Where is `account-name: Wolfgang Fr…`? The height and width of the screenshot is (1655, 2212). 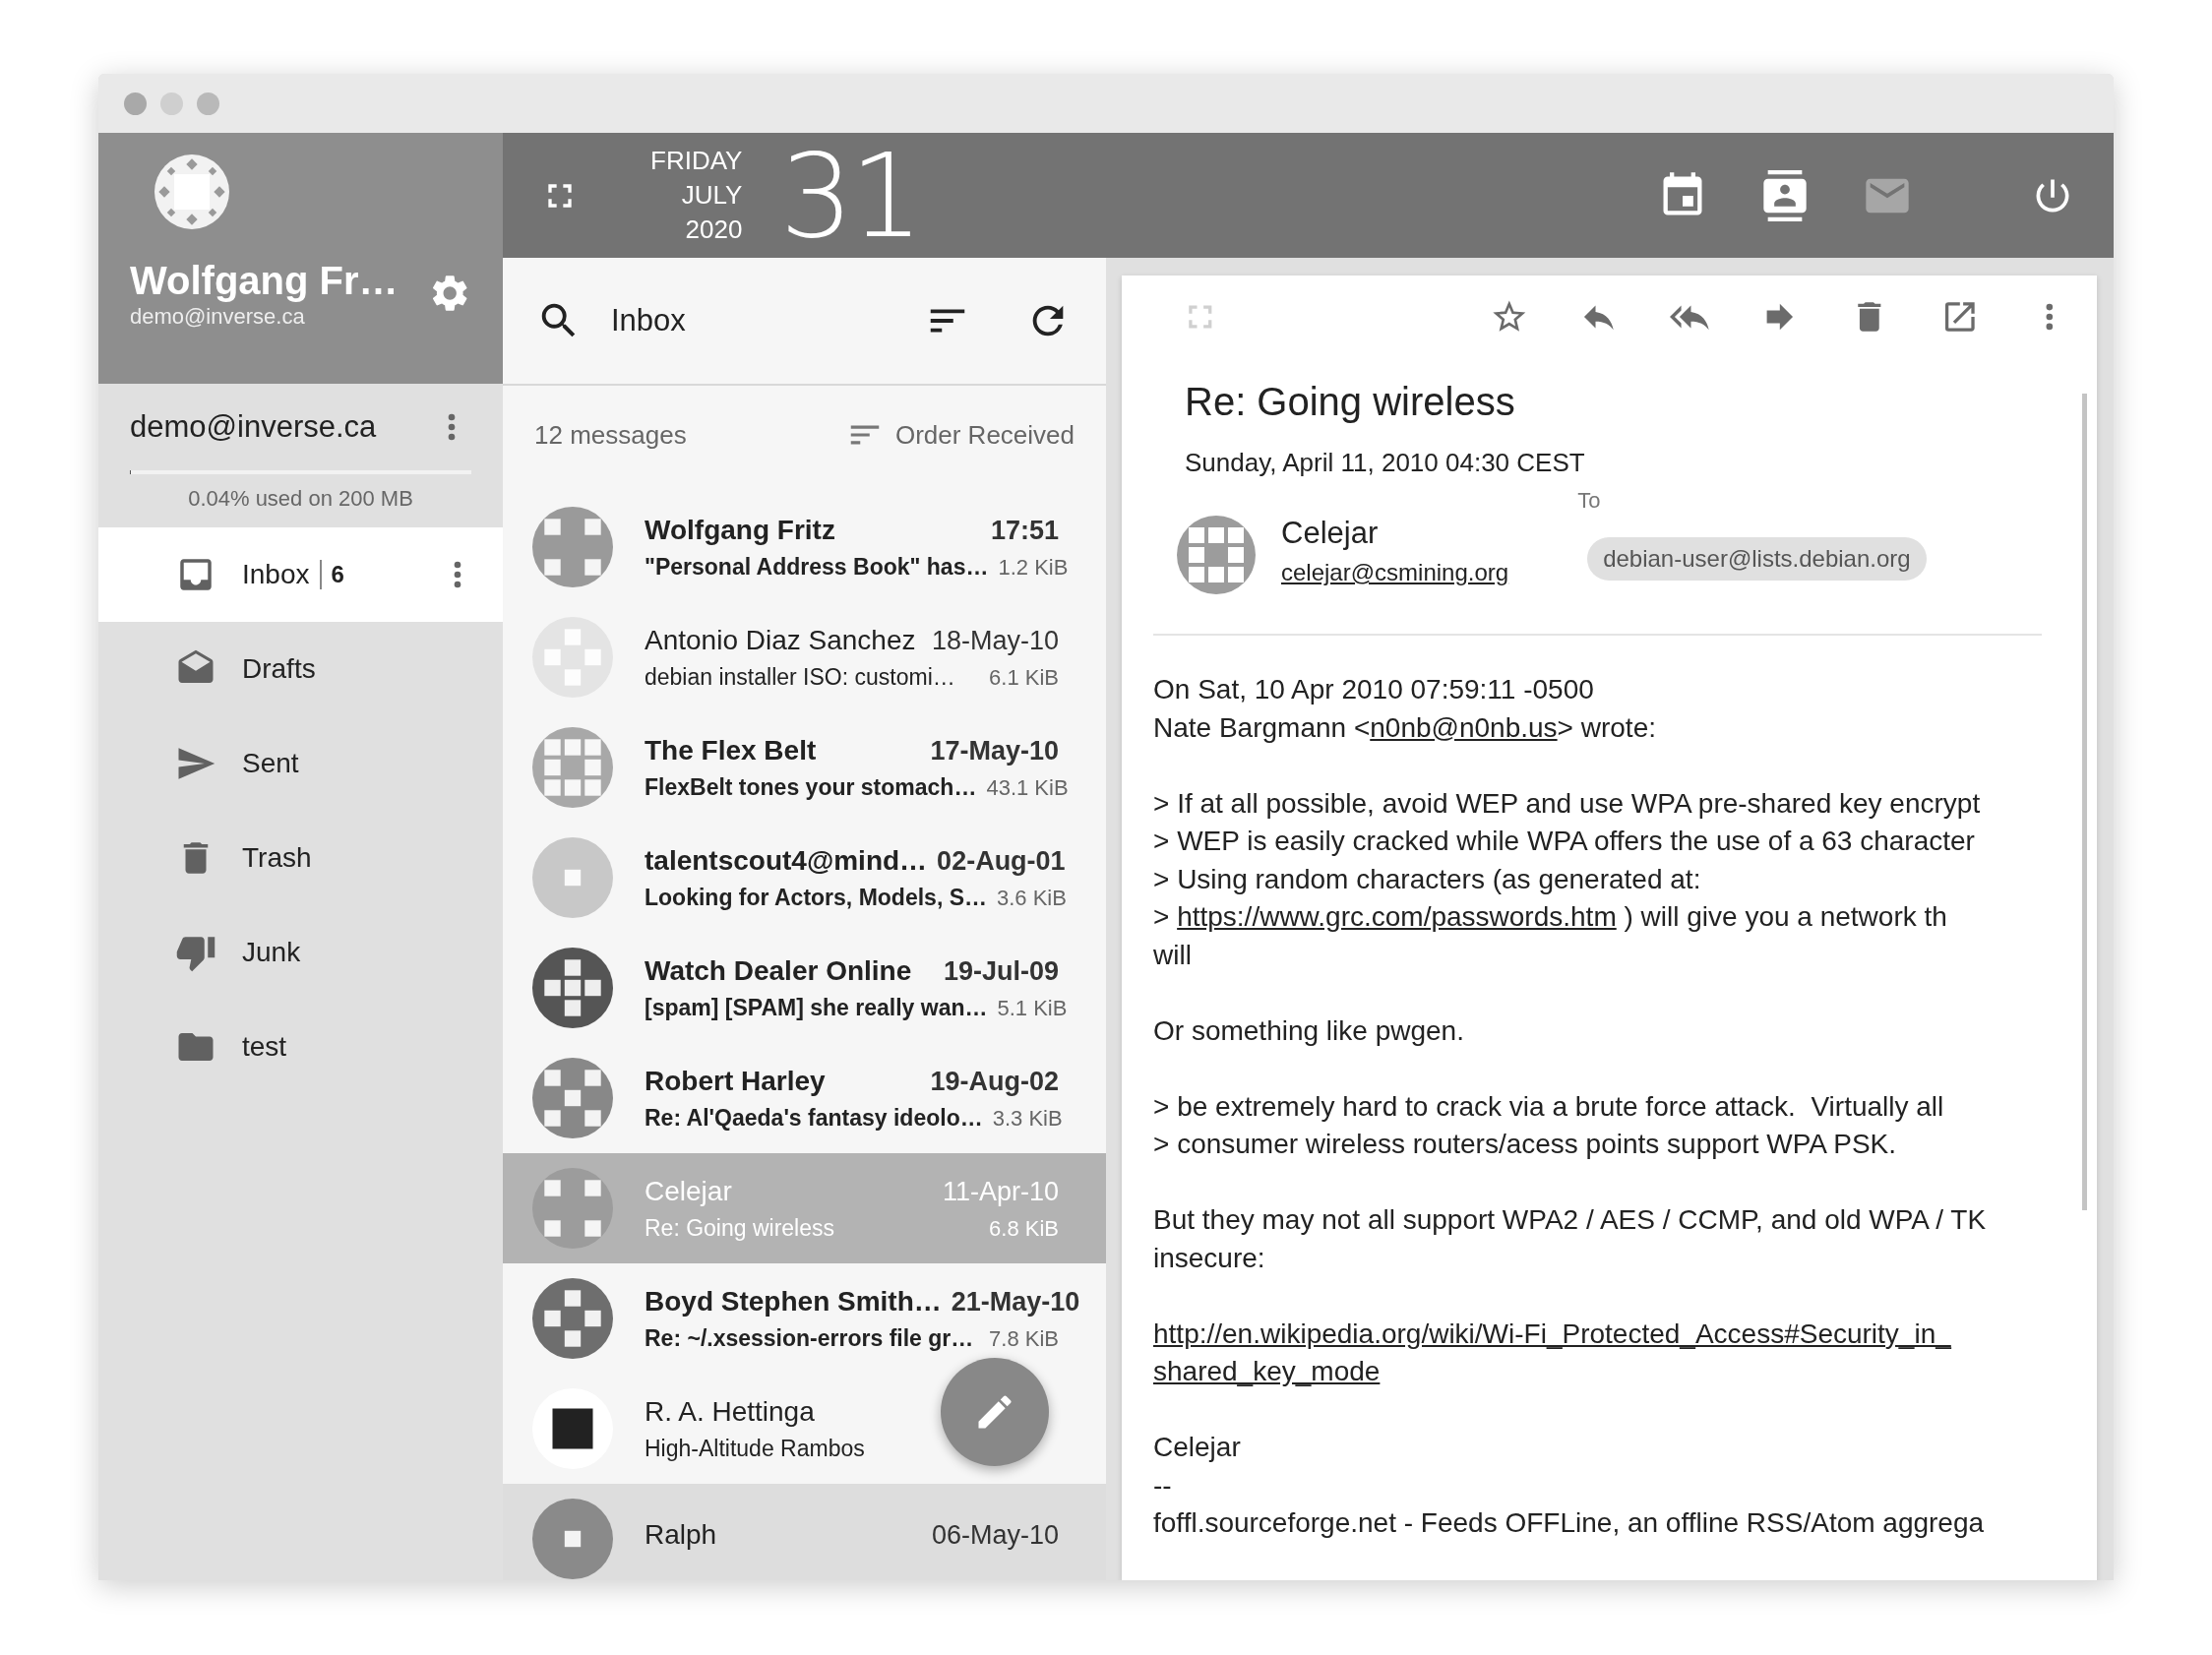 account-name: Wolfgang Fr… is located at coordinates (264, 281).